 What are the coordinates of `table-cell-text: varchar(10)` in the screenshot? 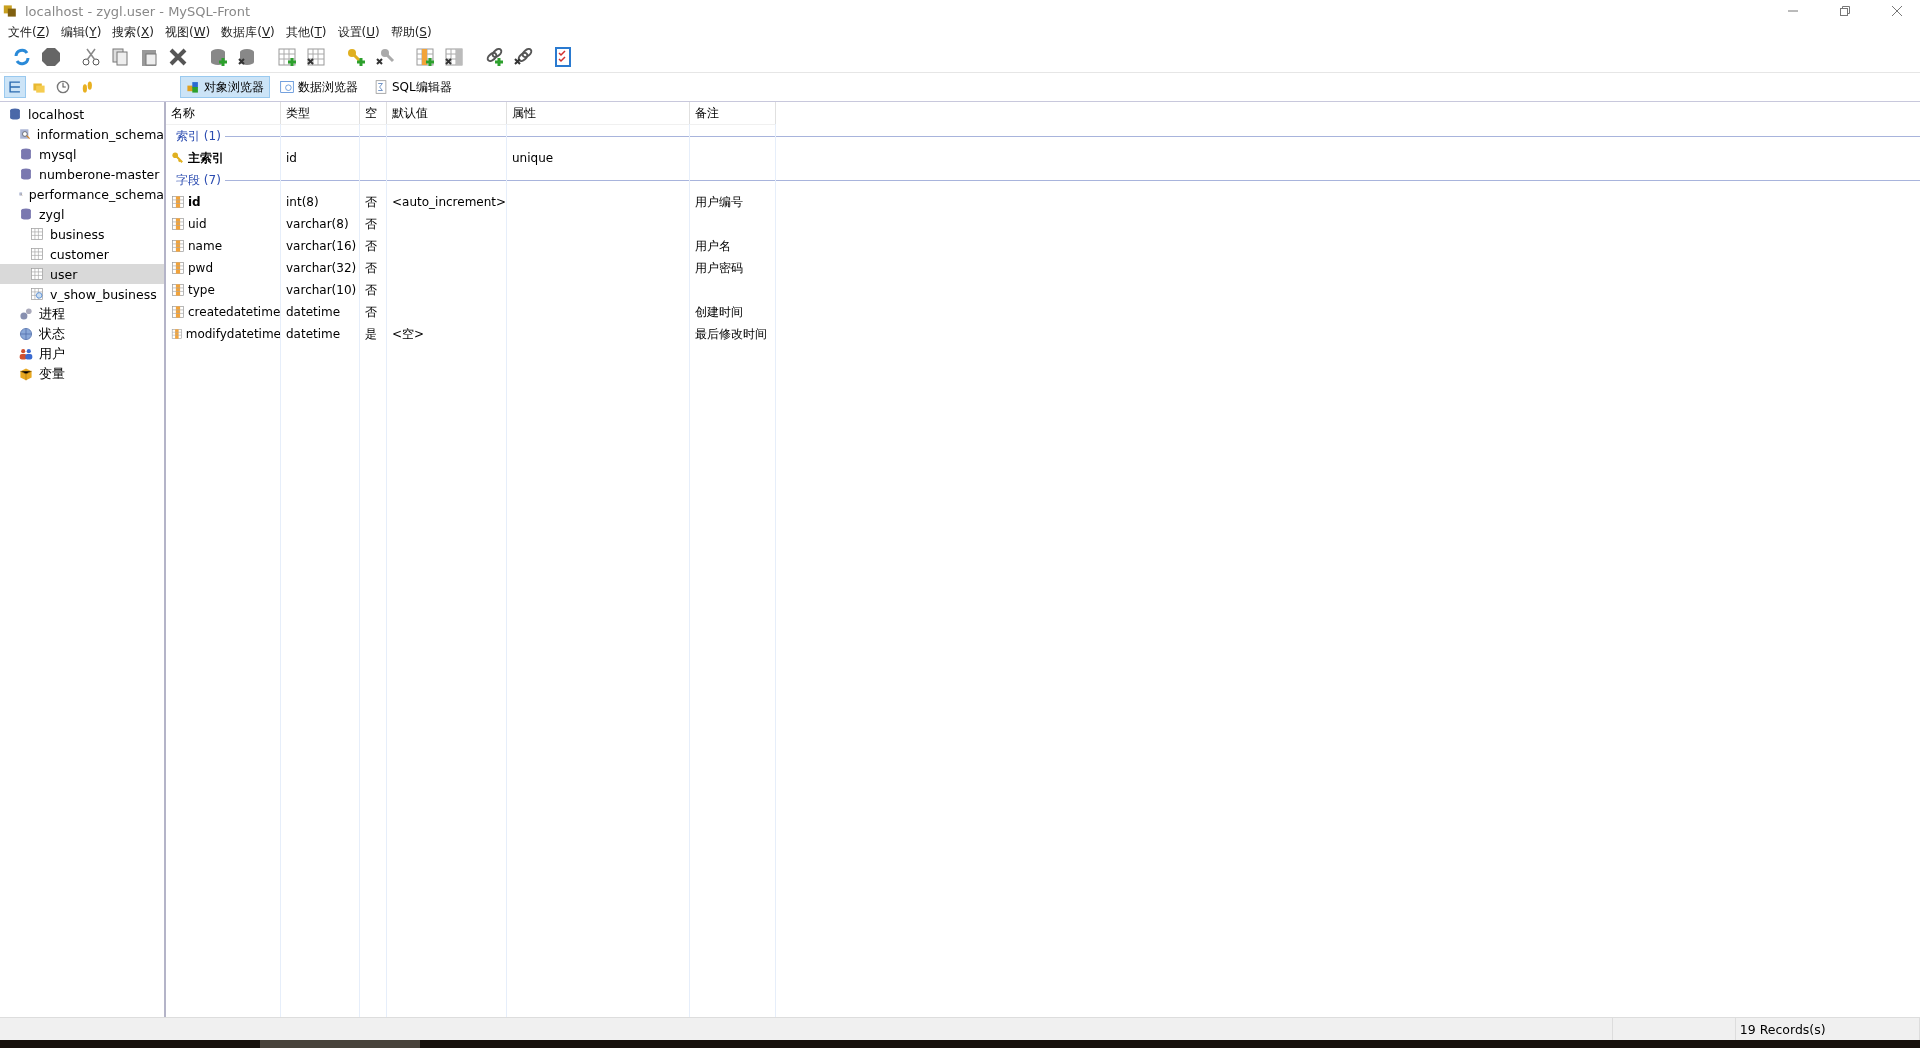 It's located at (321, 290).